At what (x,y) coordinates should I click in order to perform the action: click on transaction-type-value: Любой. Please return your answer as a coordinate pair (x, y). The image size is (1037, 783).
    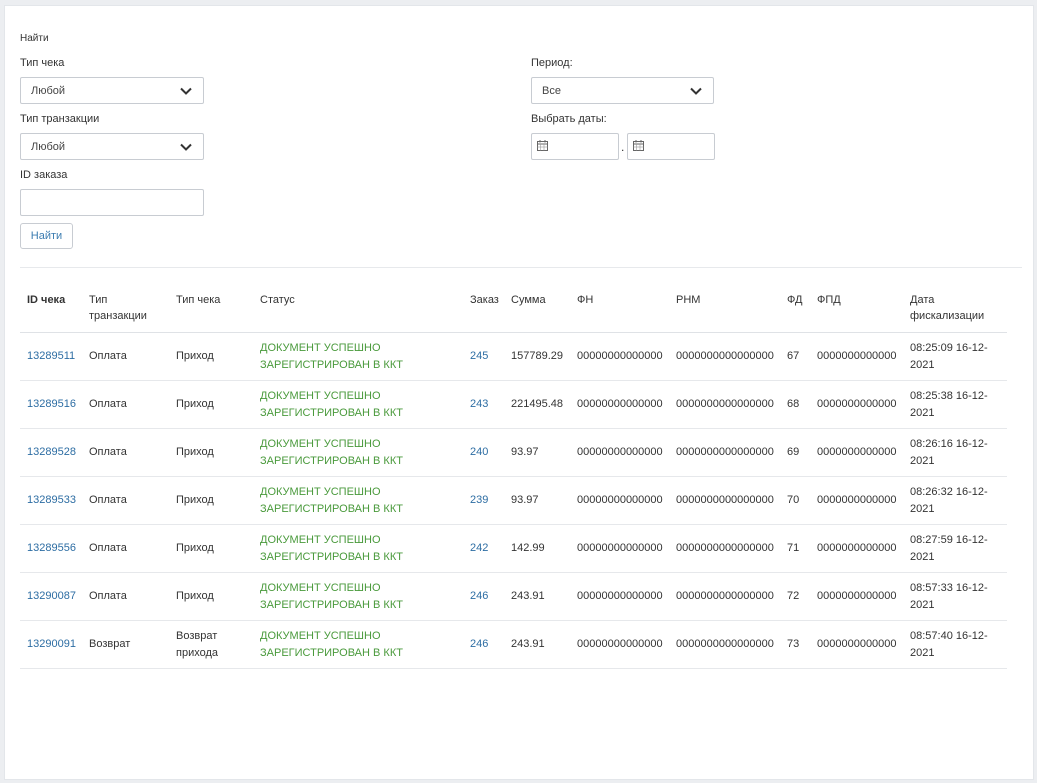
    Looking at the image, I should click on (48, 146).